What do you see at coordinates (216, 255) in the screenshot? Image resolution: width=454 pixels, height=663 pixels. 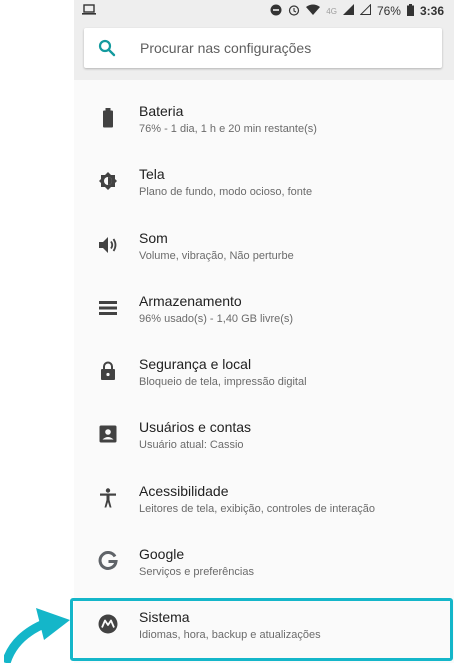 I see `settings-item-subtitle: Volume, vibração, Não perturbe` at bounding box center [216, 255].